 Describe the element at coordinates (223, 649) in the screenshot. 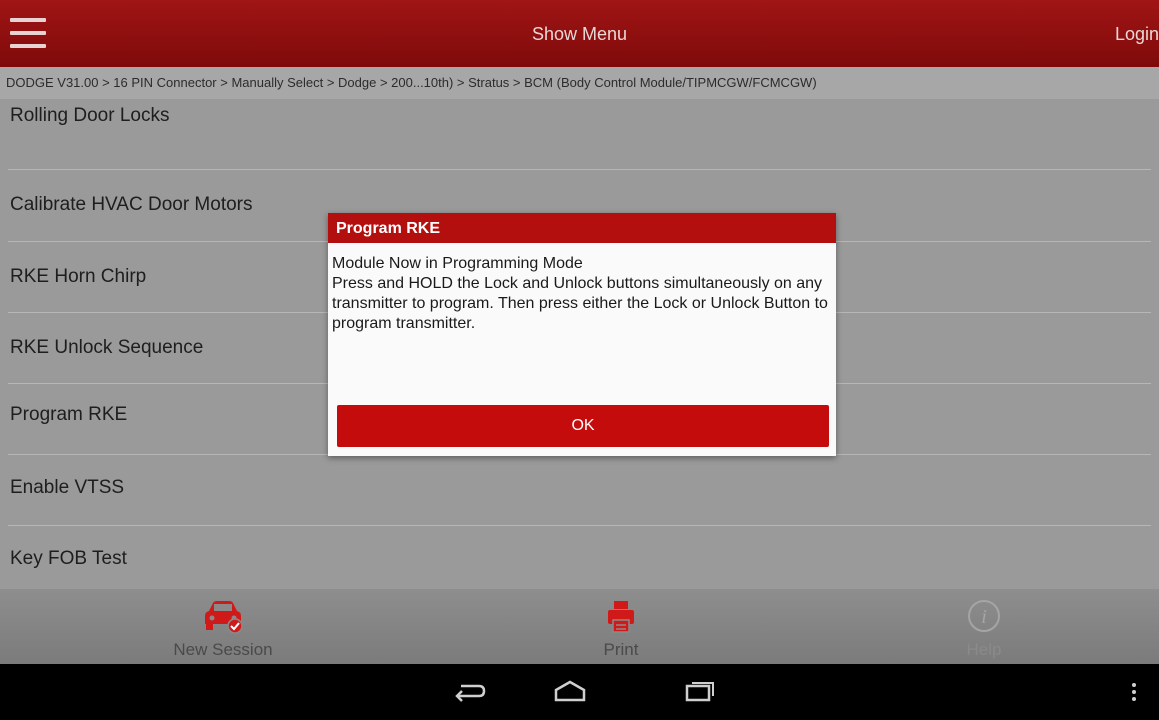

I see `new-session-label: New Session` at that location.